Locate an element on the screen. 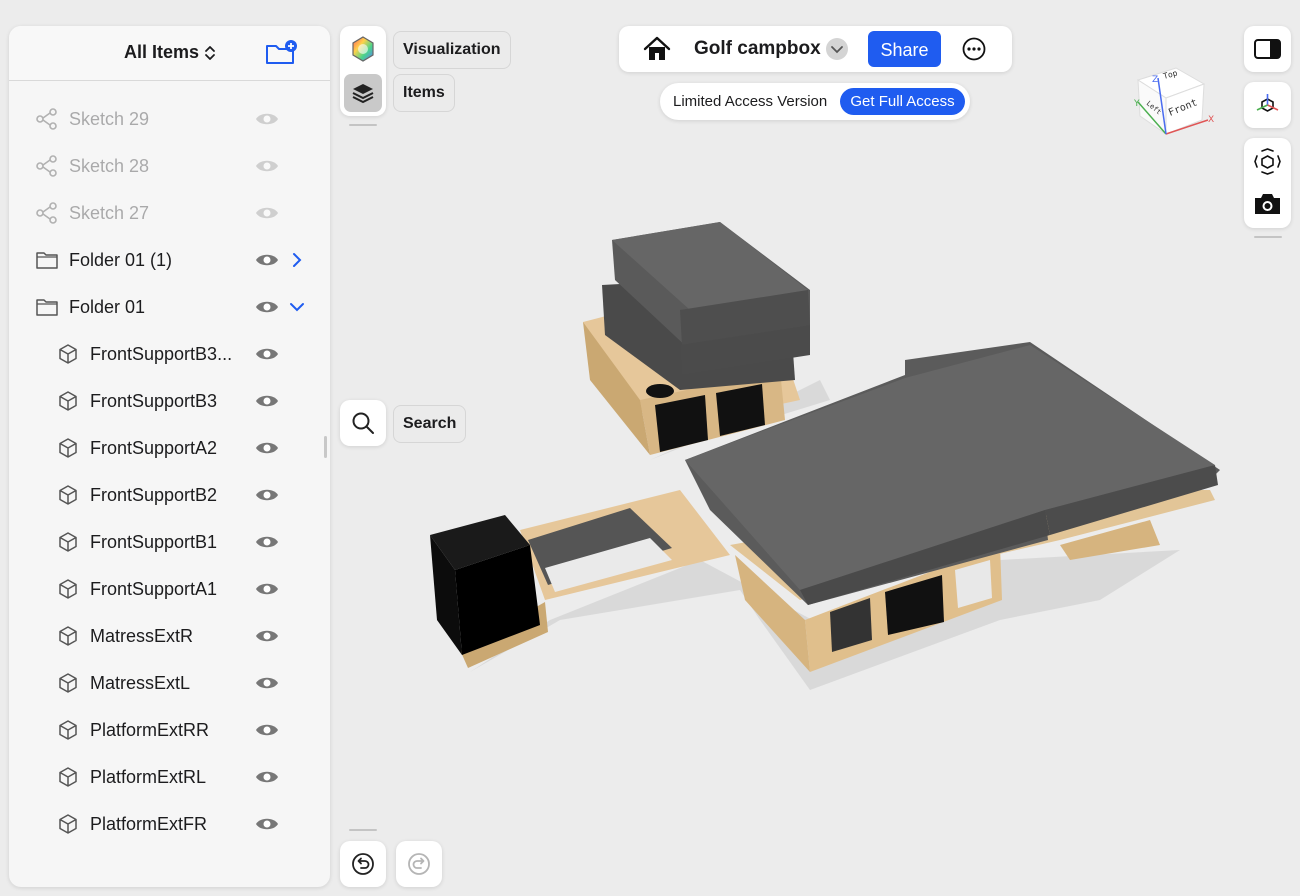 The image size is (1300, 896). list-item: MatressExtR is located at coordinates (169, 636).